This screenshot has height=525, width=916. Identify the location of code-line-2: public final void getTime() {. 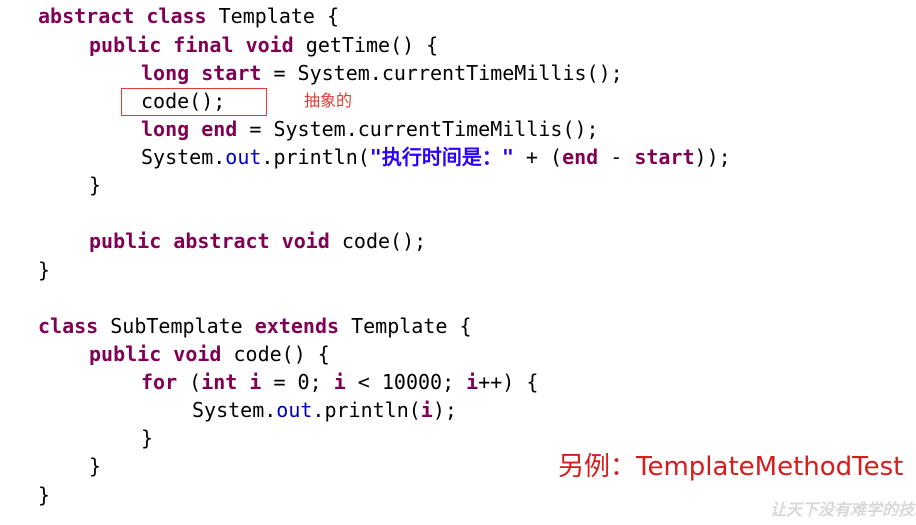
(263, 45).